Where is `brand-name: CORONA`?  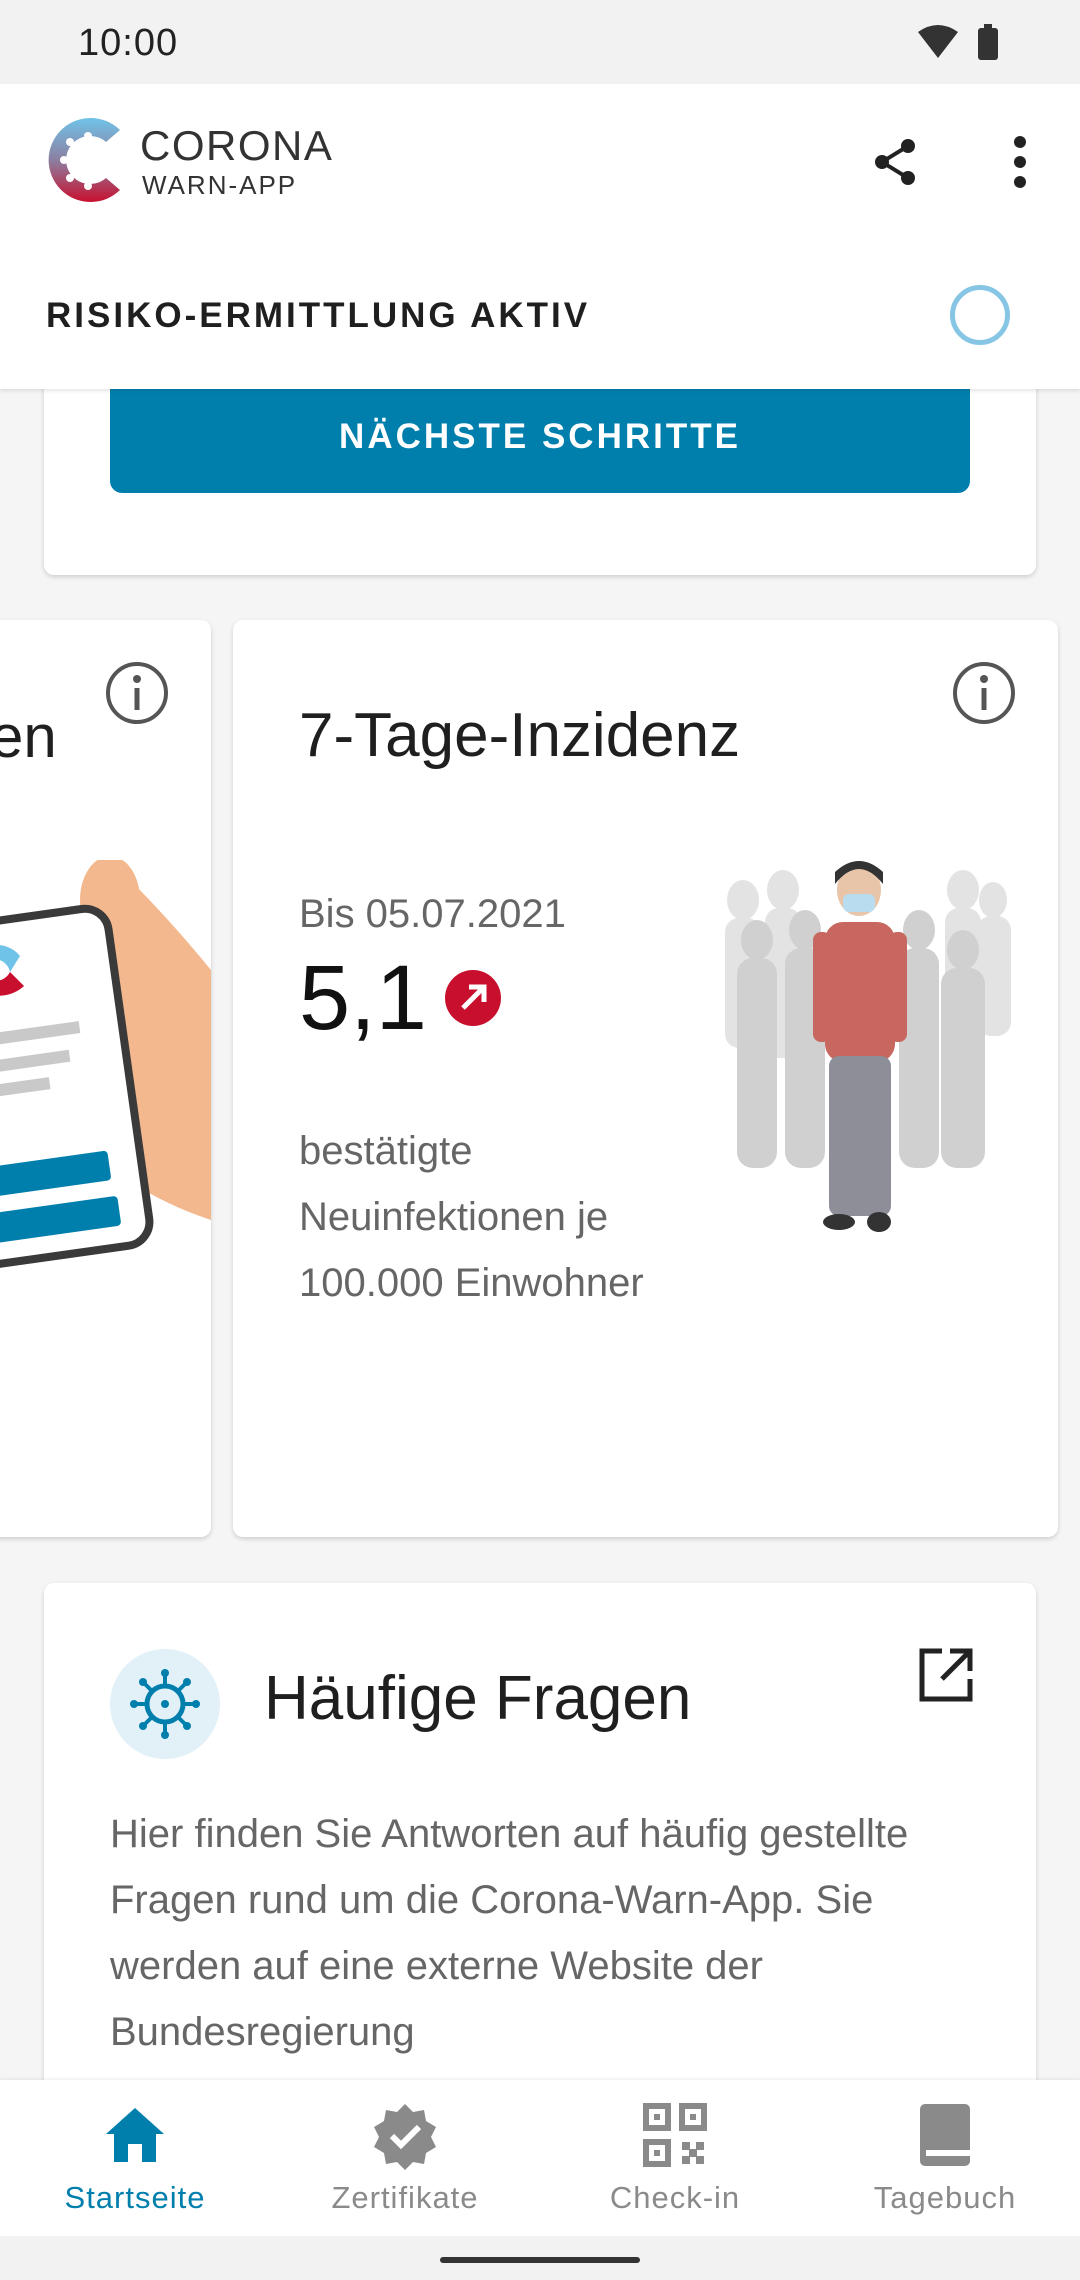
brand-name: CORONA is located at coordinates (237, 145).